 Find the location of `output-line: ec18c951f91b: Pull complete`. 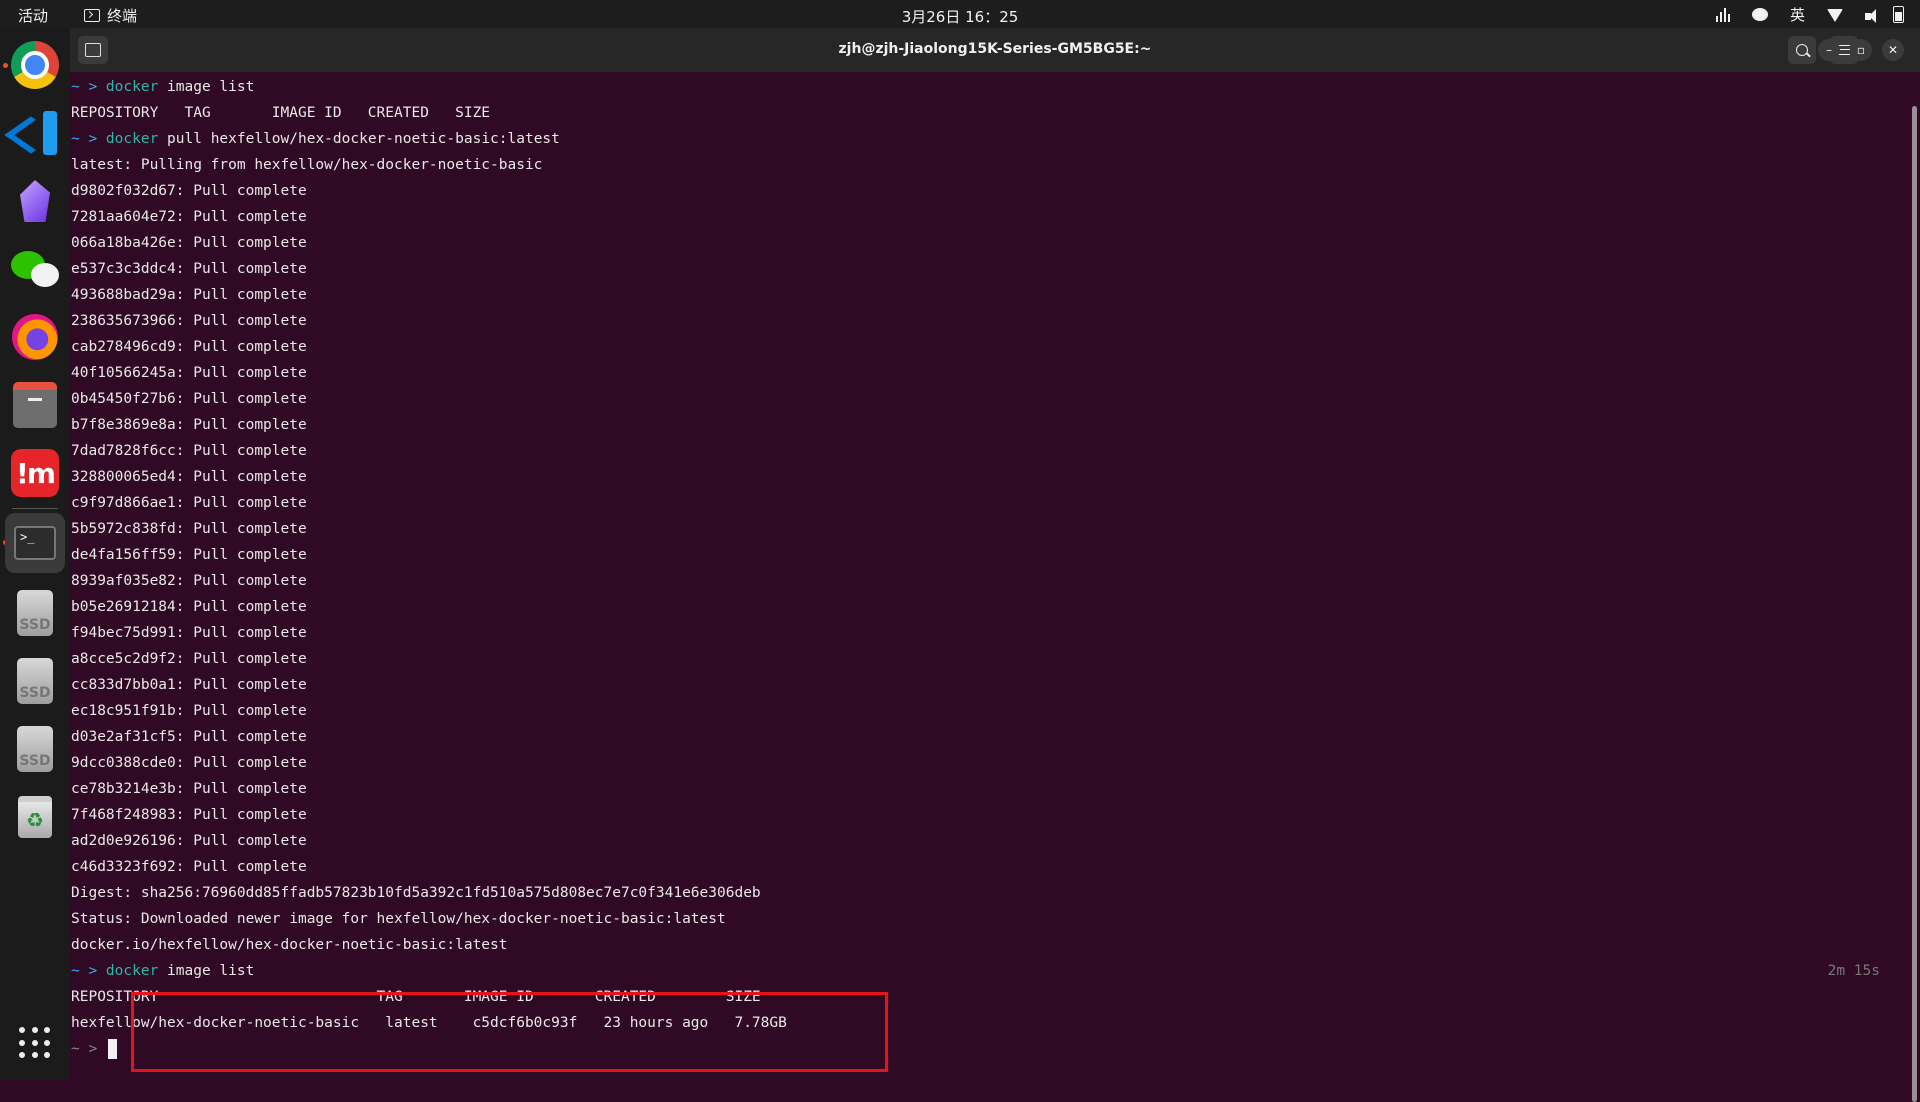

output-line: ec18c951f91b: Pull complete is located at coordinates (189, 711).